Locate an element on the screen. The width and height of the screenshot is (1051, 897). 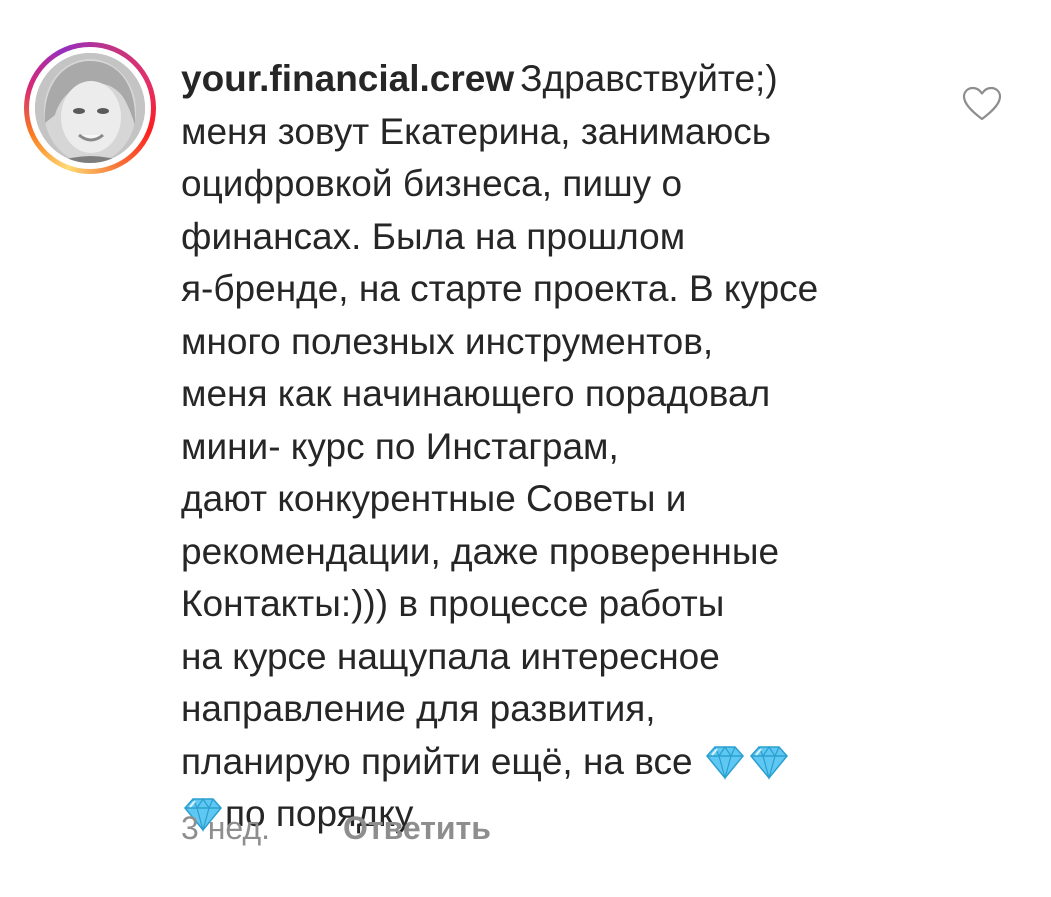
comment-line: планирую прийти ещё, на все is located at coordinates (551, 762).